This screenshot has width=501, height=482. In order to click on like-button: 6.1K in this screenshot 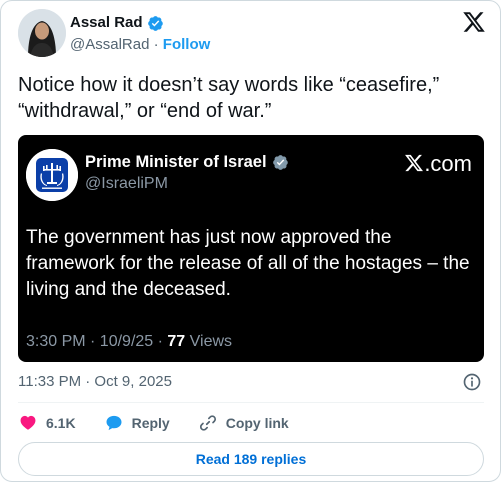, I will do `click(47, 423)`.